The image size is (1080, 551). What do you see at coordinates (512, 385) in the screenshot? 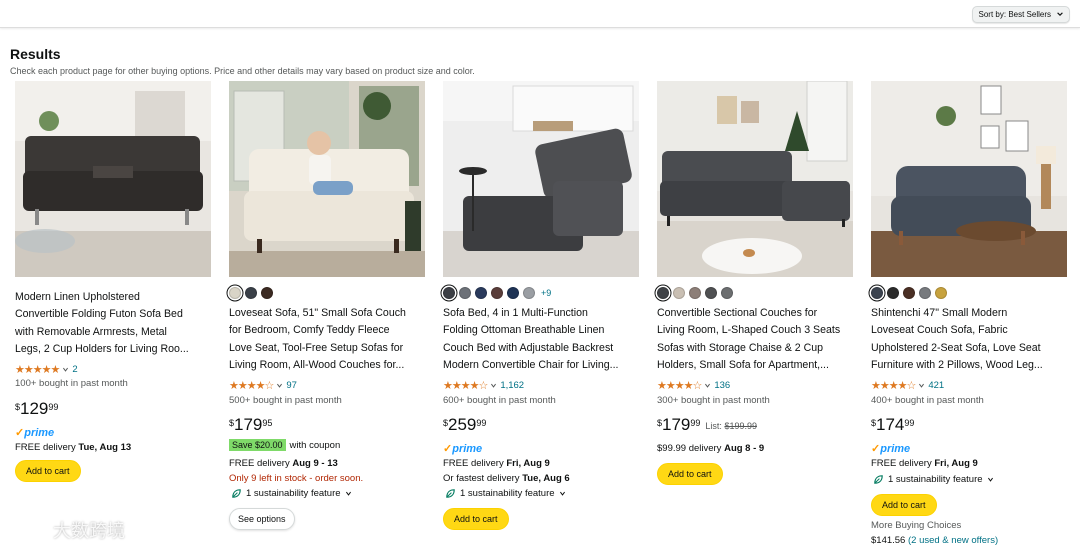
I see `rating-count: 1,162` at bounding box center [512, 385].